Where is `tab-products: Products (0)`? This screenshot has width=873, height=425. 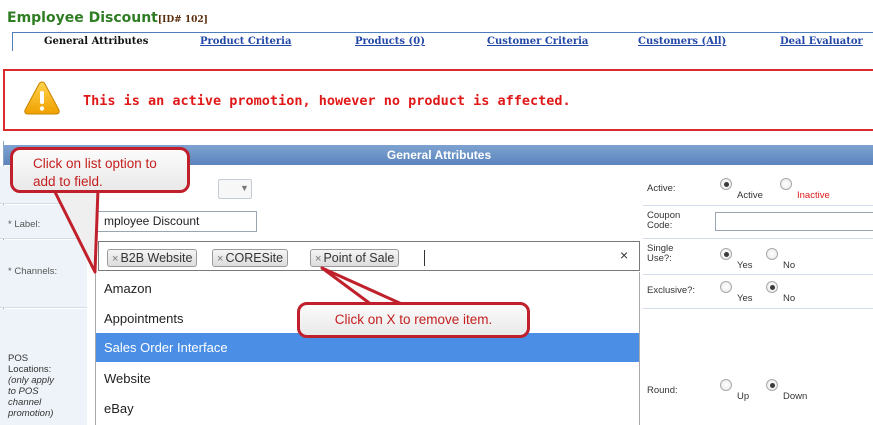
tab-products: Products (0) is located at coordinates (390, 41).